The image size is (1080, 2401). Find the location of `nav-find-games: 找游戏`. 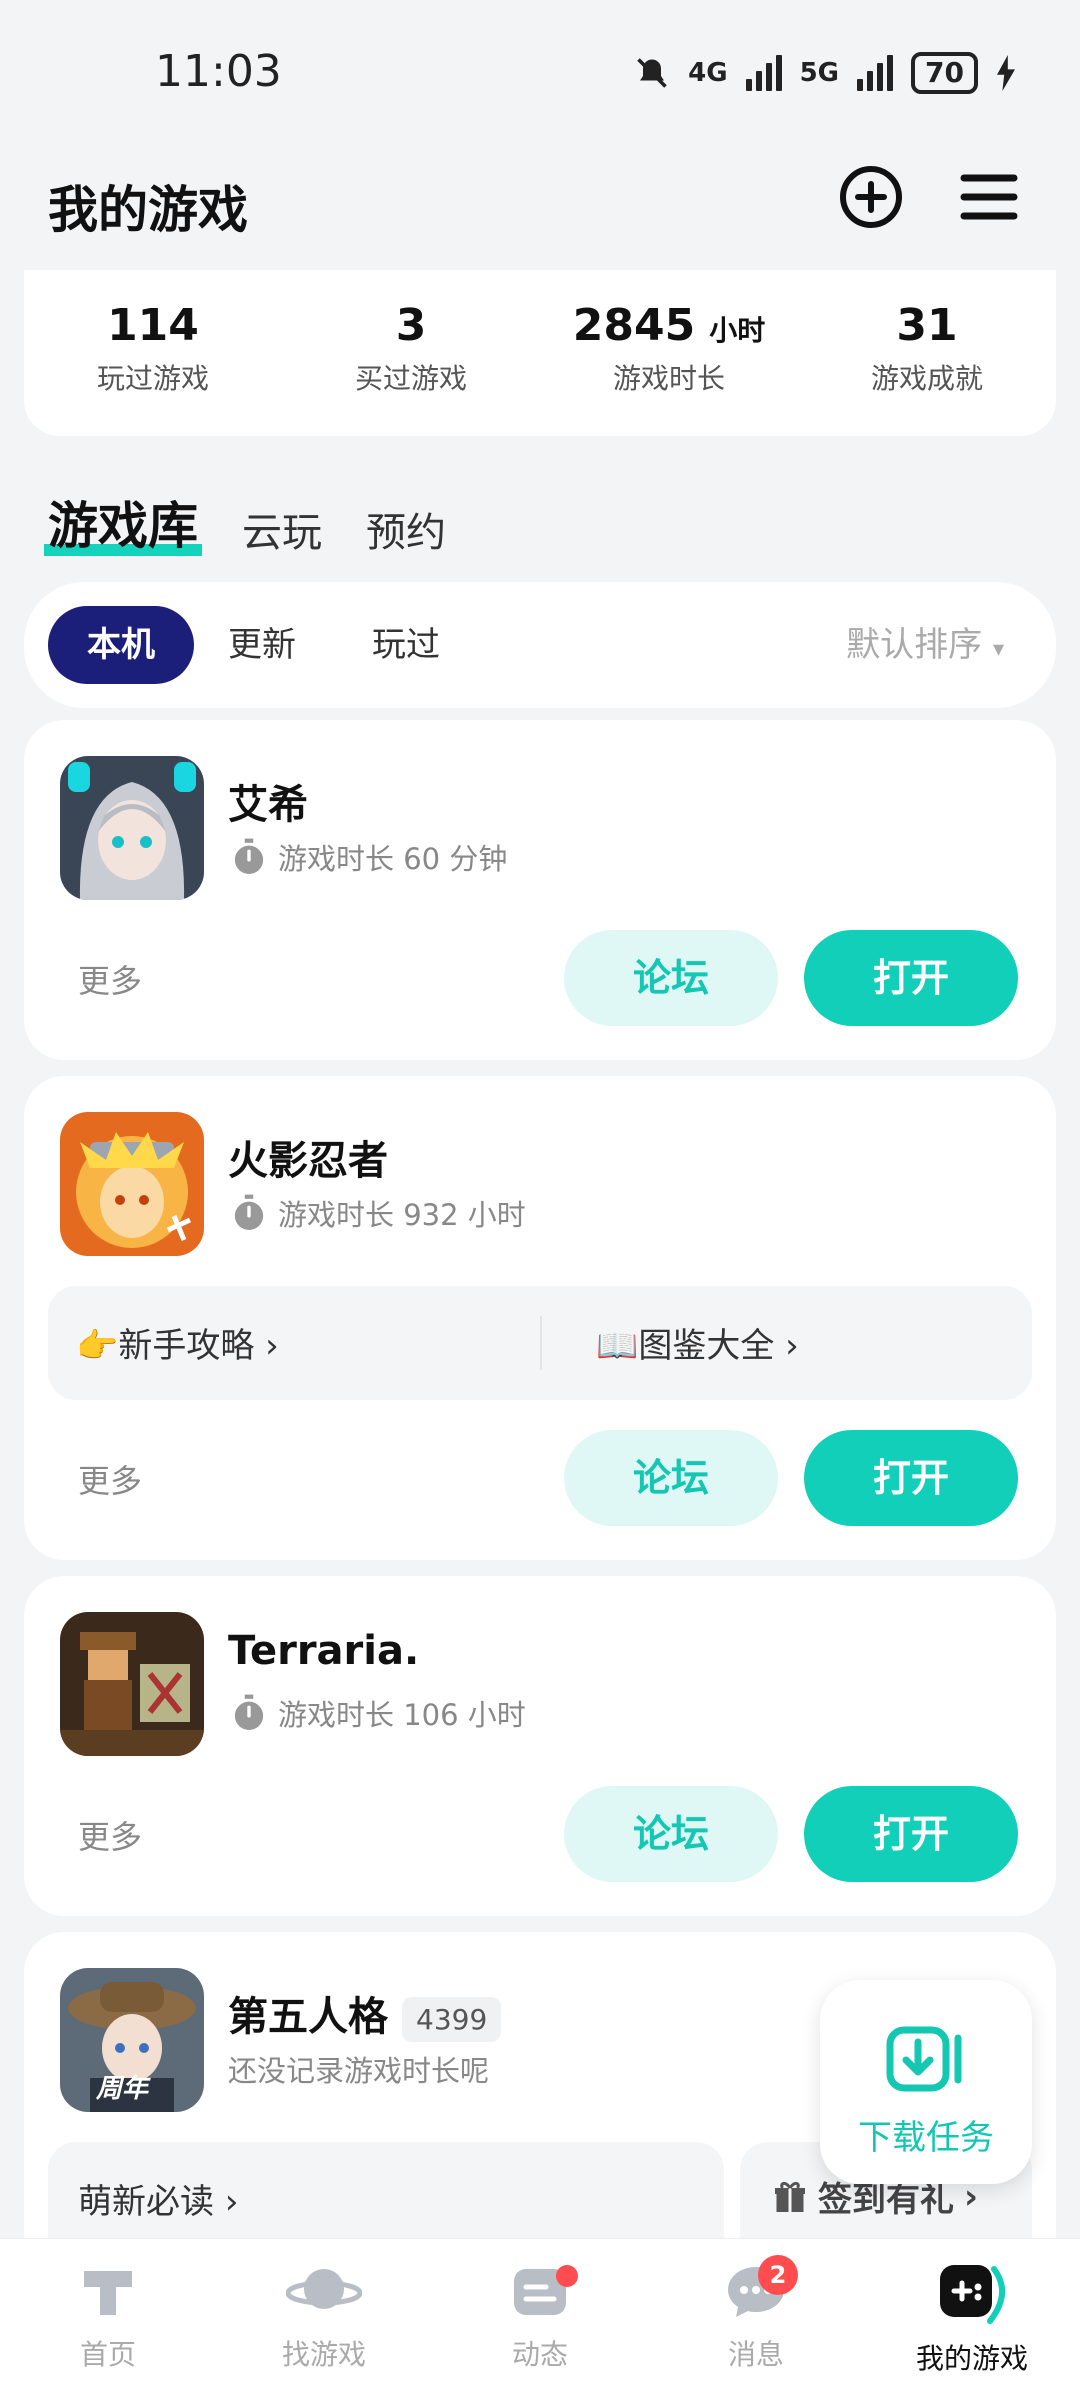

nav-find-games: 找游戏 is located at coordinates (324, 2317).